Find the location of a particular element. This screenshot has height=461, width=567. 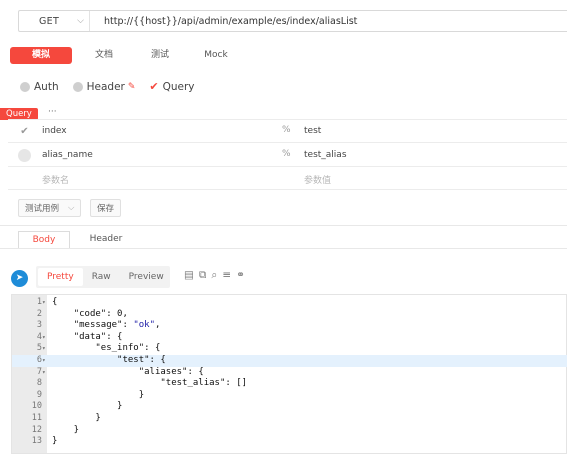

query-label: Query is located at coordinates (178, 86).